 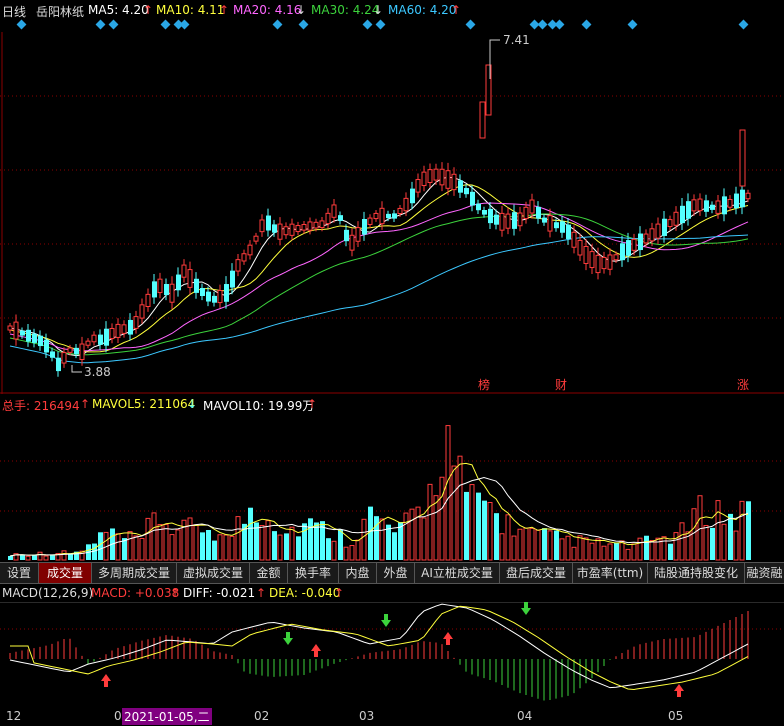 I want to click on tab-pe-ttm: 市盈率(ttm), so click(x=610, y=573).